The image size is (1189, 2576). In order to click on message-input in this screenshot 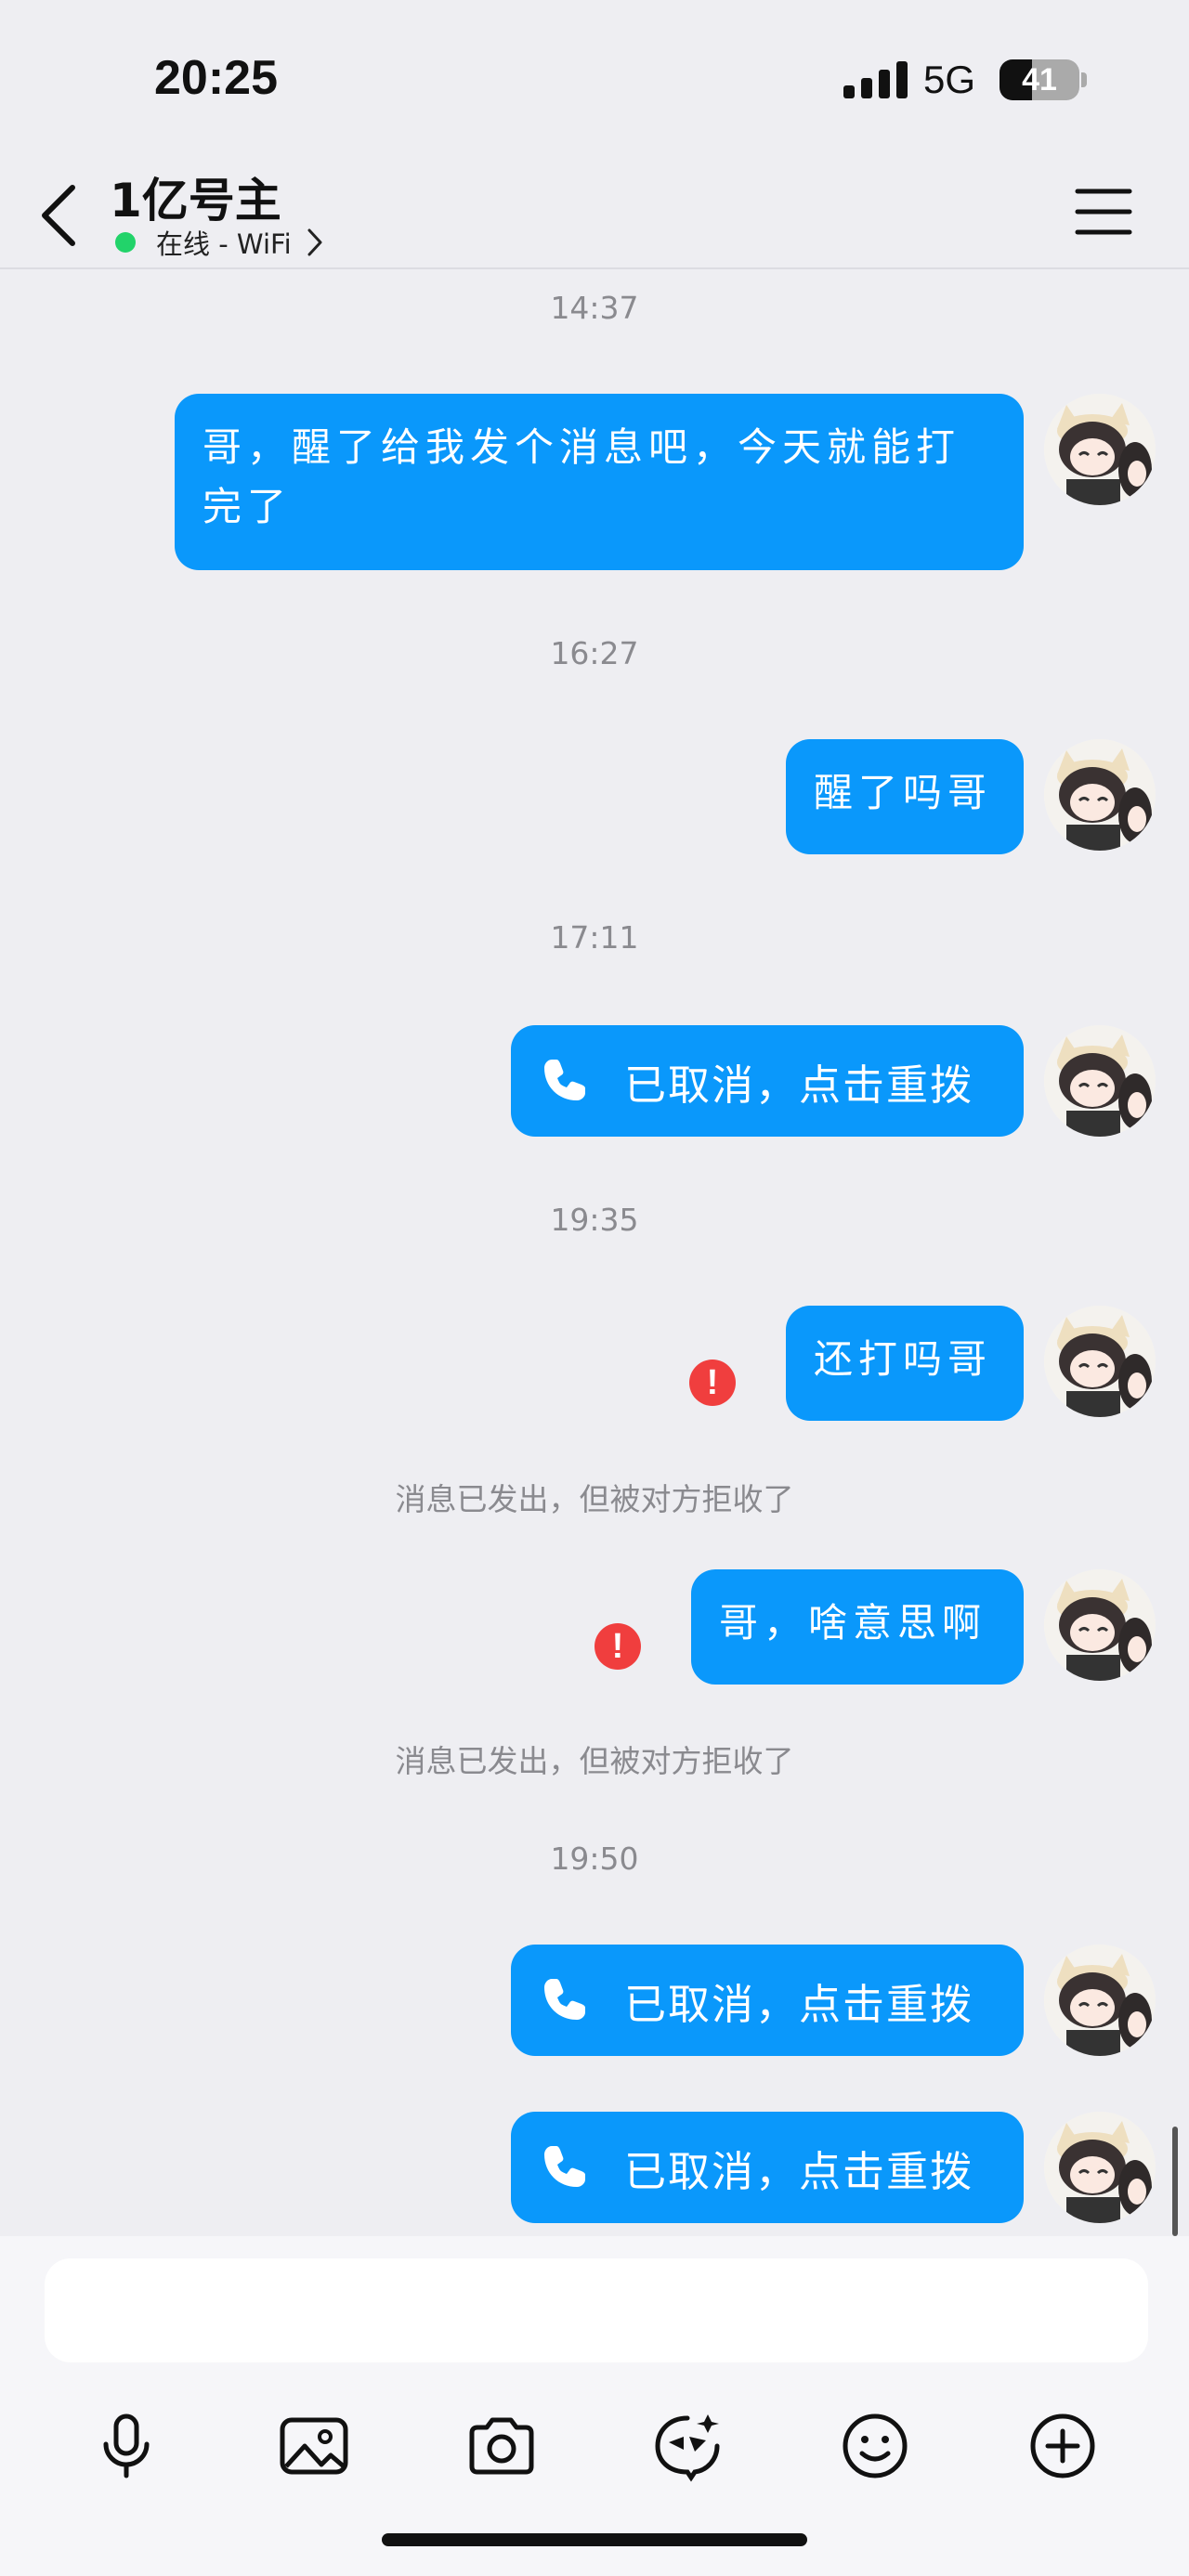, I will do `click(596, 2310)`.